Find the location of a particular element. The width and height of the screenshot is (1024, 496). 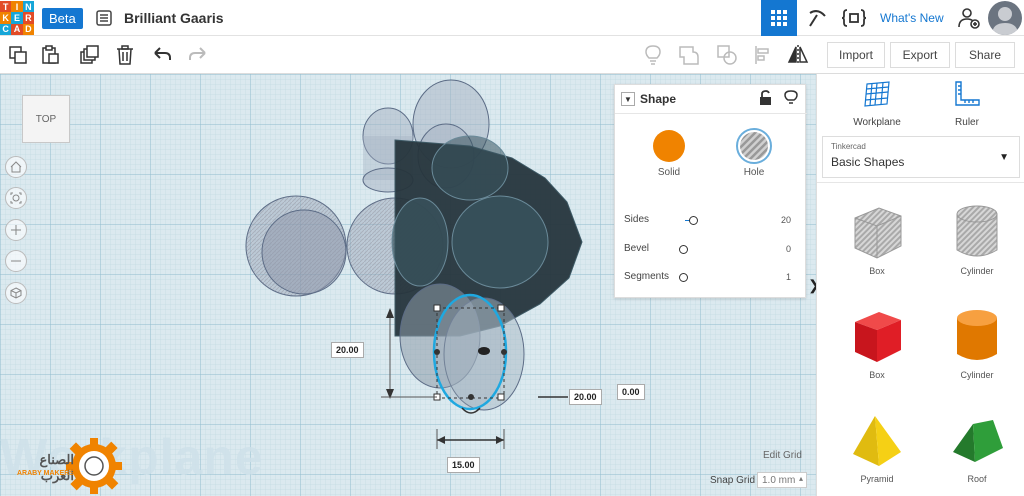

box-label: Box is located at coordinates (877, 375).